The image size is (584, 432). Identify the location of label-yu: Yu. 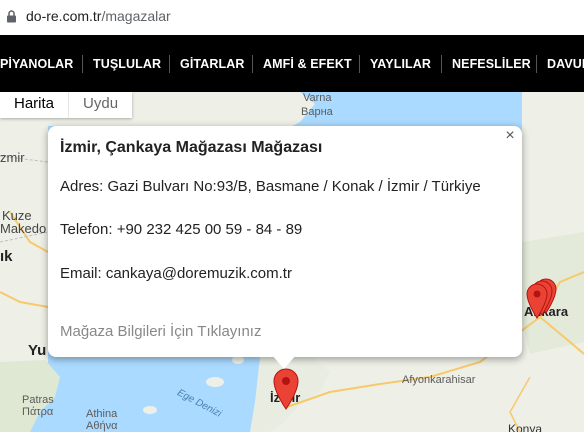
(37, 350).